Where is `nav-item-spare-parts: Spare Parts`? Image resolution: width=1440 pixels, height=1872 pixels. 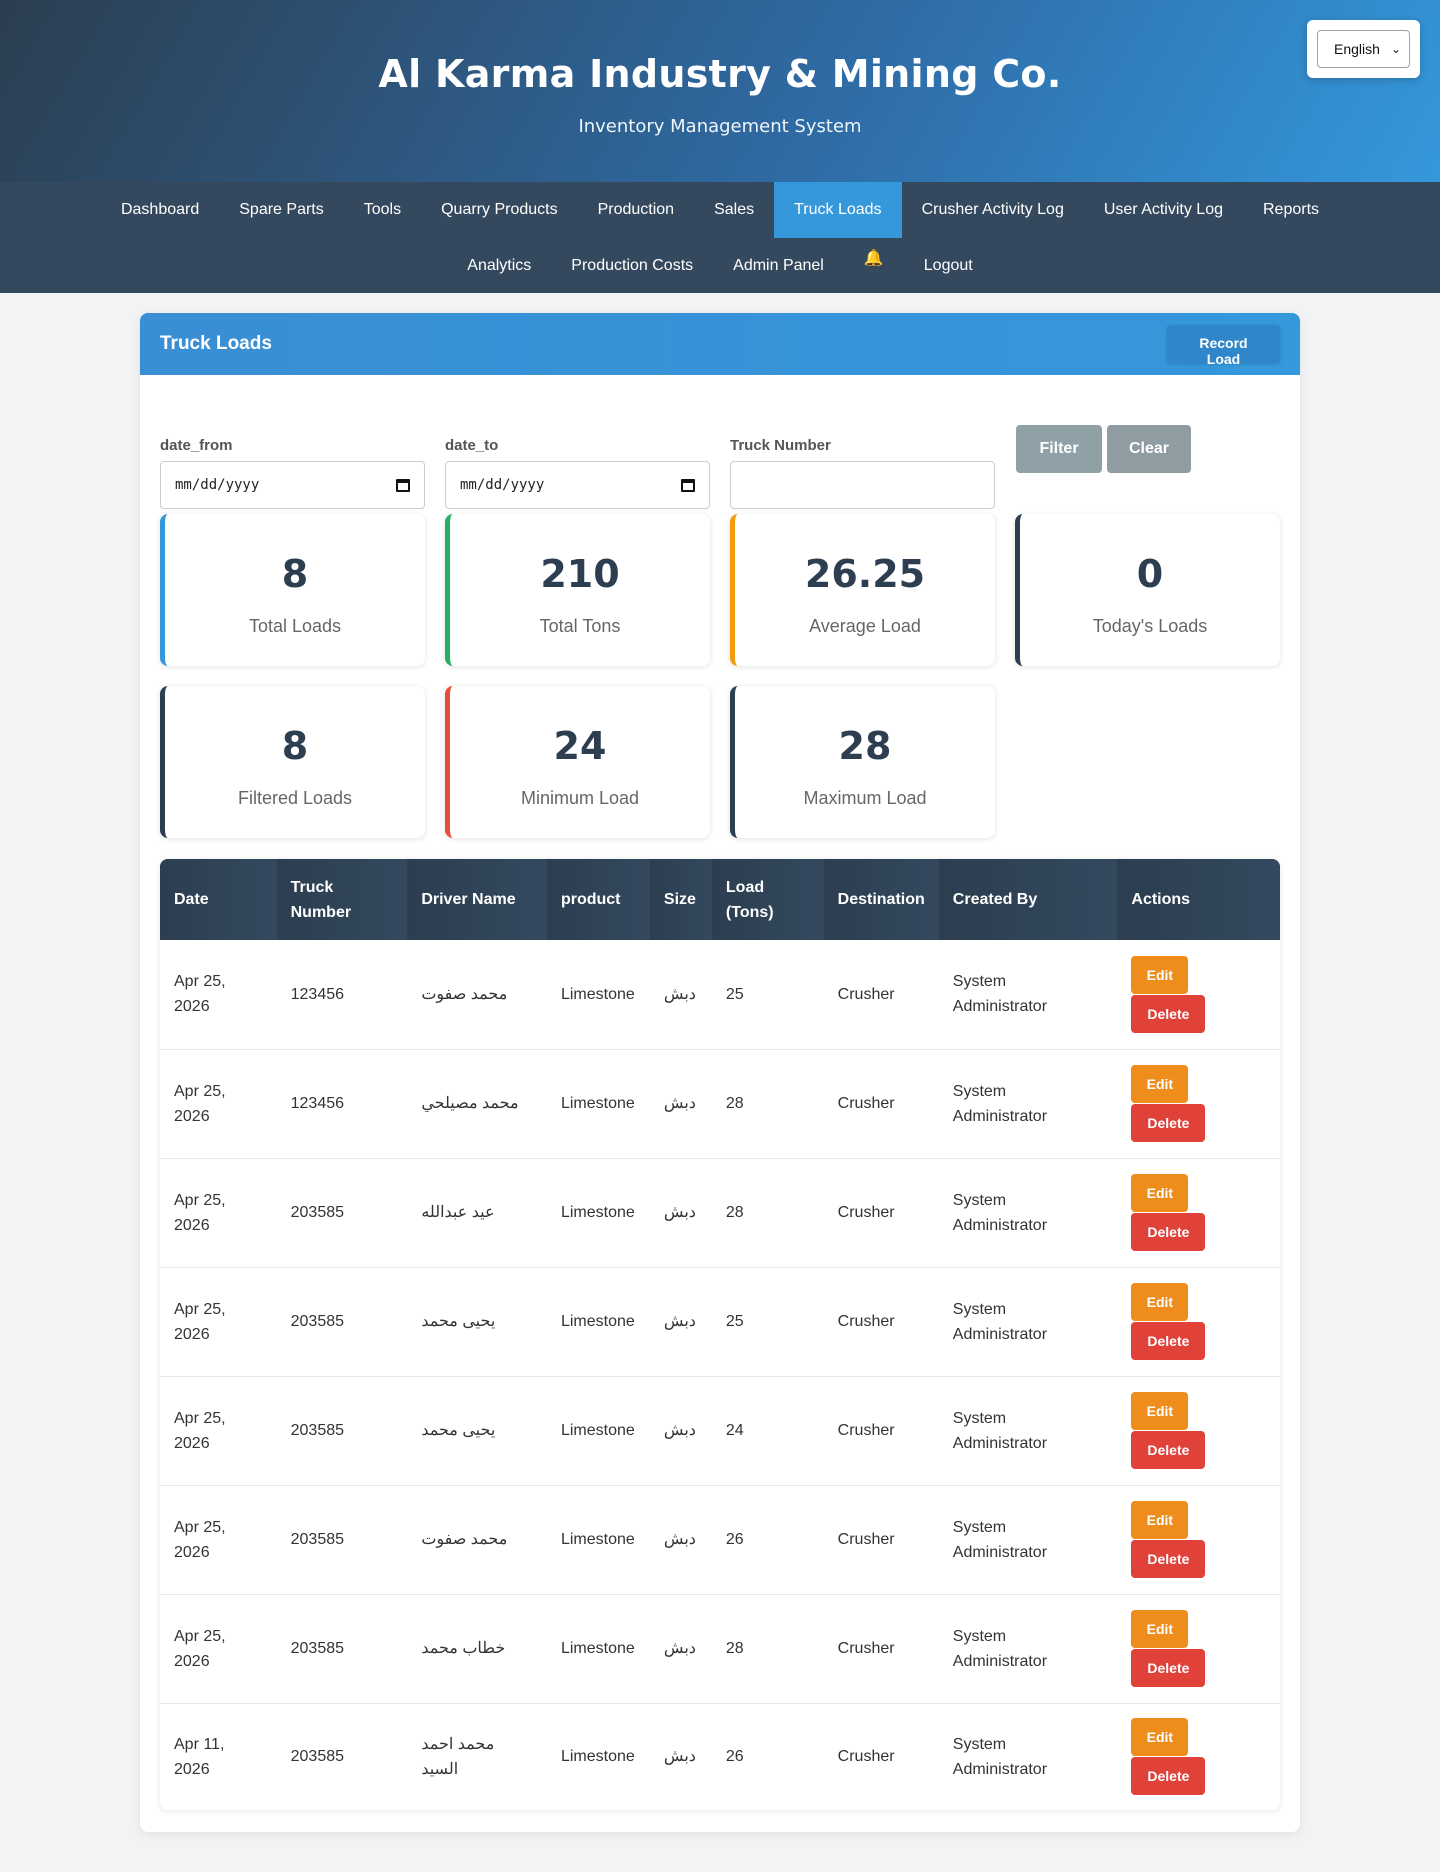
nav-item-spare-parts: Spare Parts is located at coordinates (281, 210).